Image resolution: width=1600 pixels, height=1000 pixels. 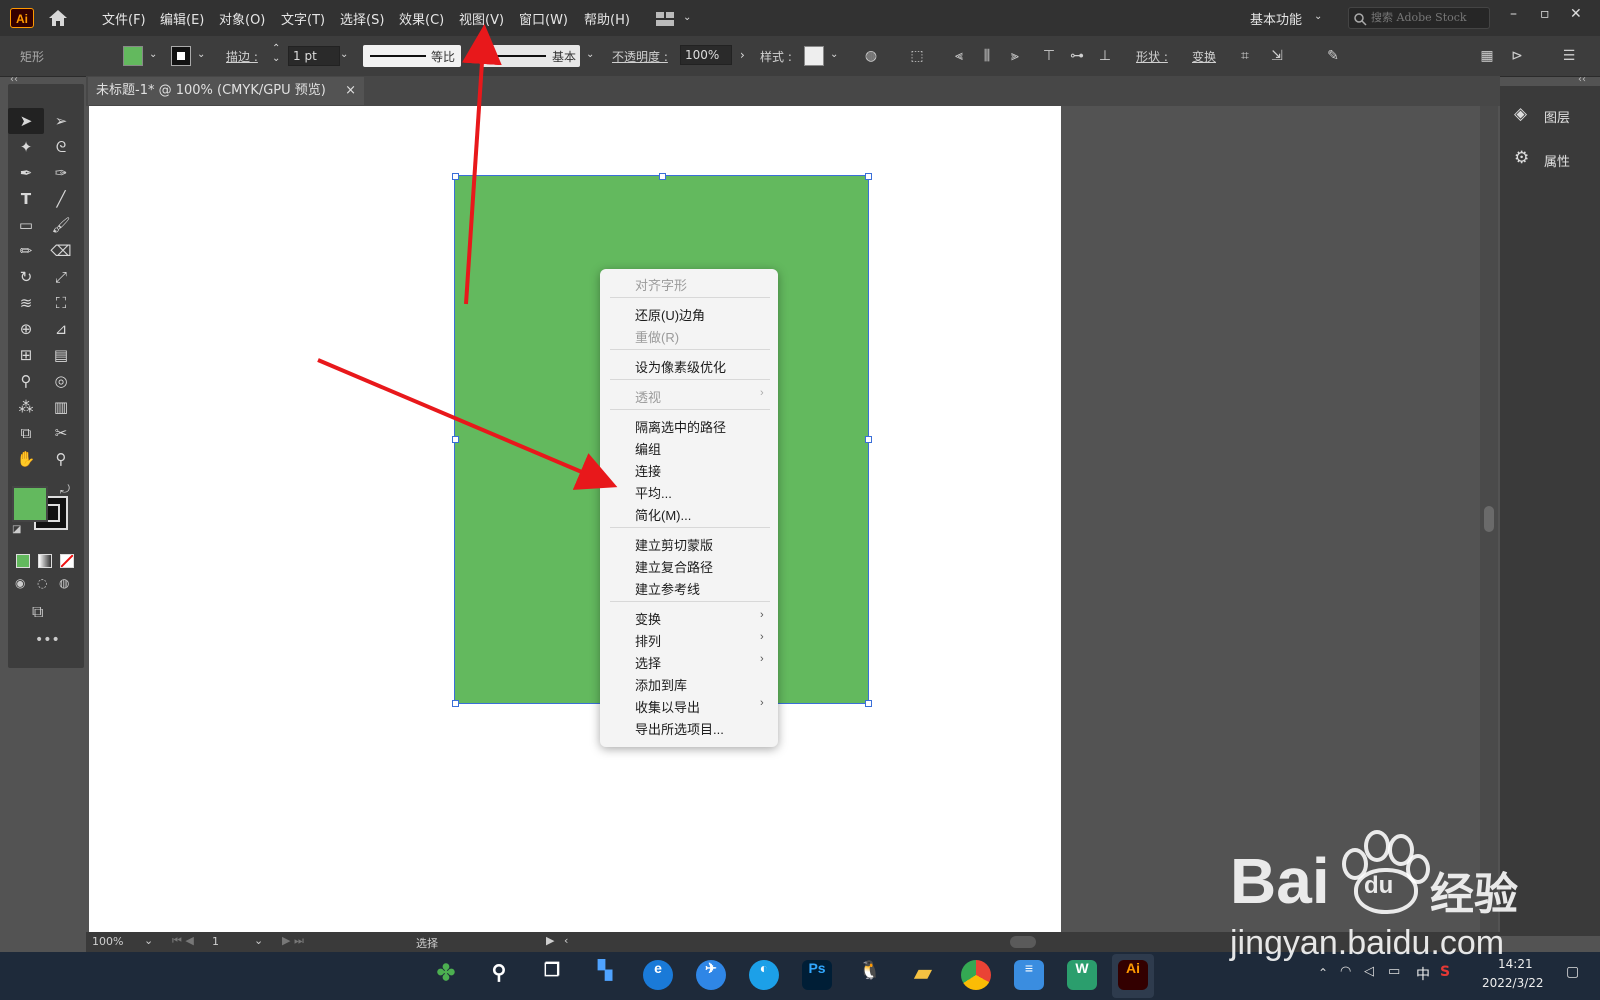 I want to click on widgets-icon: ▚, so click(x=605, y=975).